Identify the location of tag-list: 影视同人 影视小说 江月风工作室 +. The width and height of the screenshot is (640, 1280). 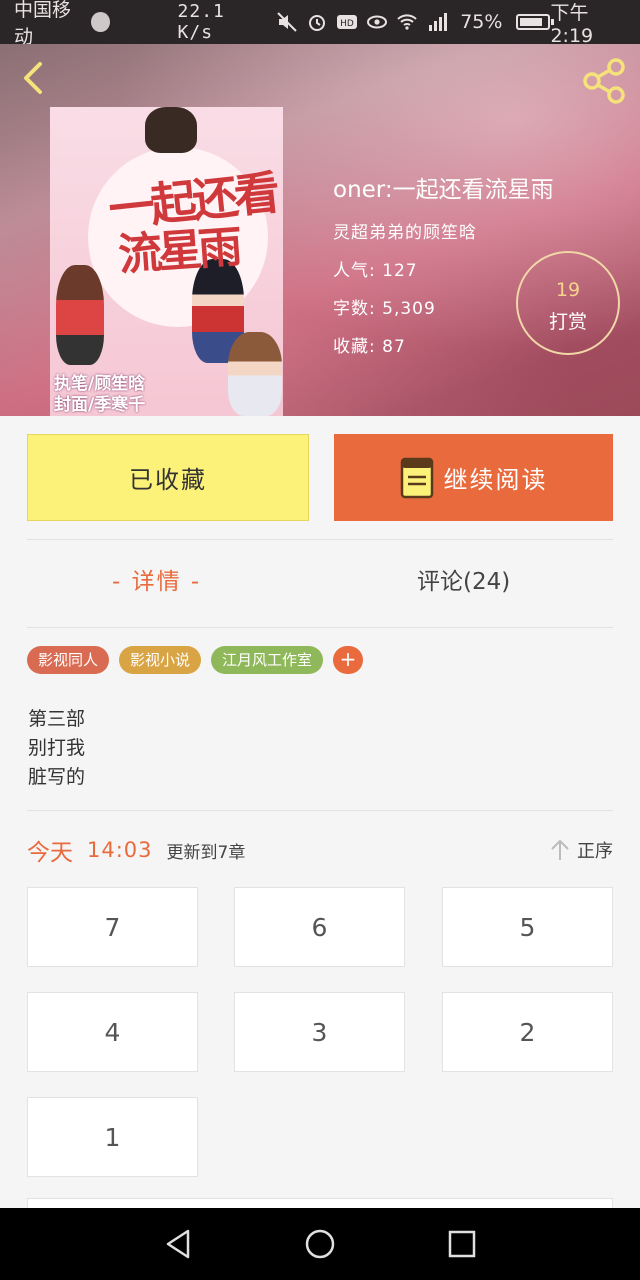
(195, 660).